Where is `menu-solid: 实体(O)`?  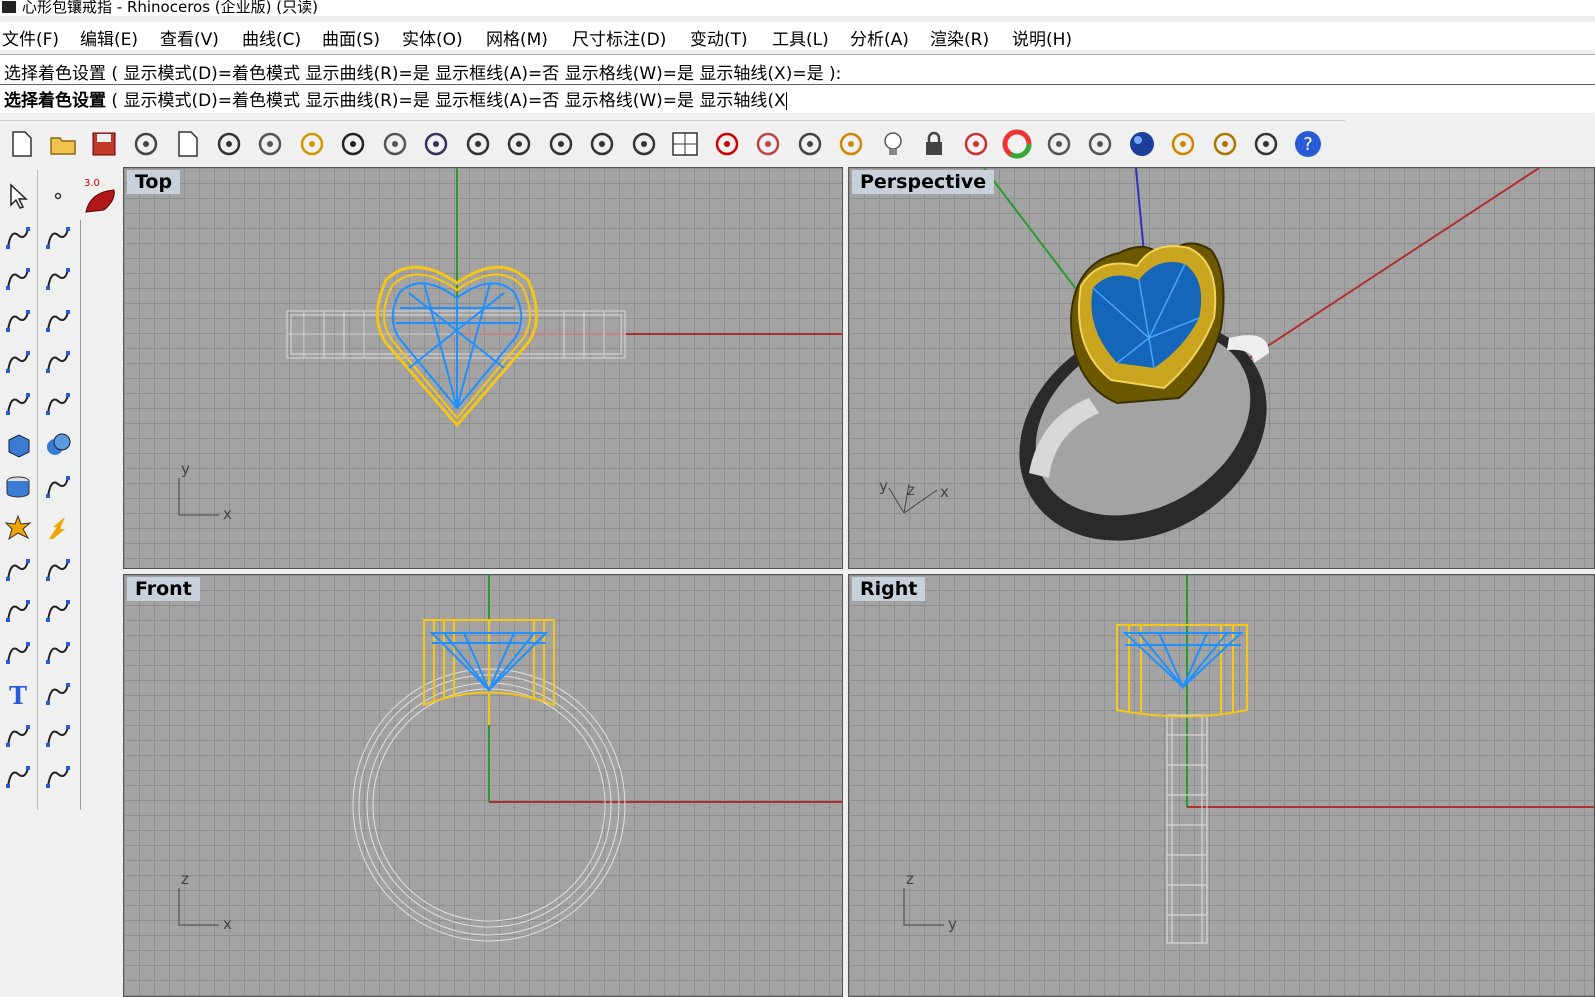
menu-solid: 实体(O) is located at coordinates (432, 37).